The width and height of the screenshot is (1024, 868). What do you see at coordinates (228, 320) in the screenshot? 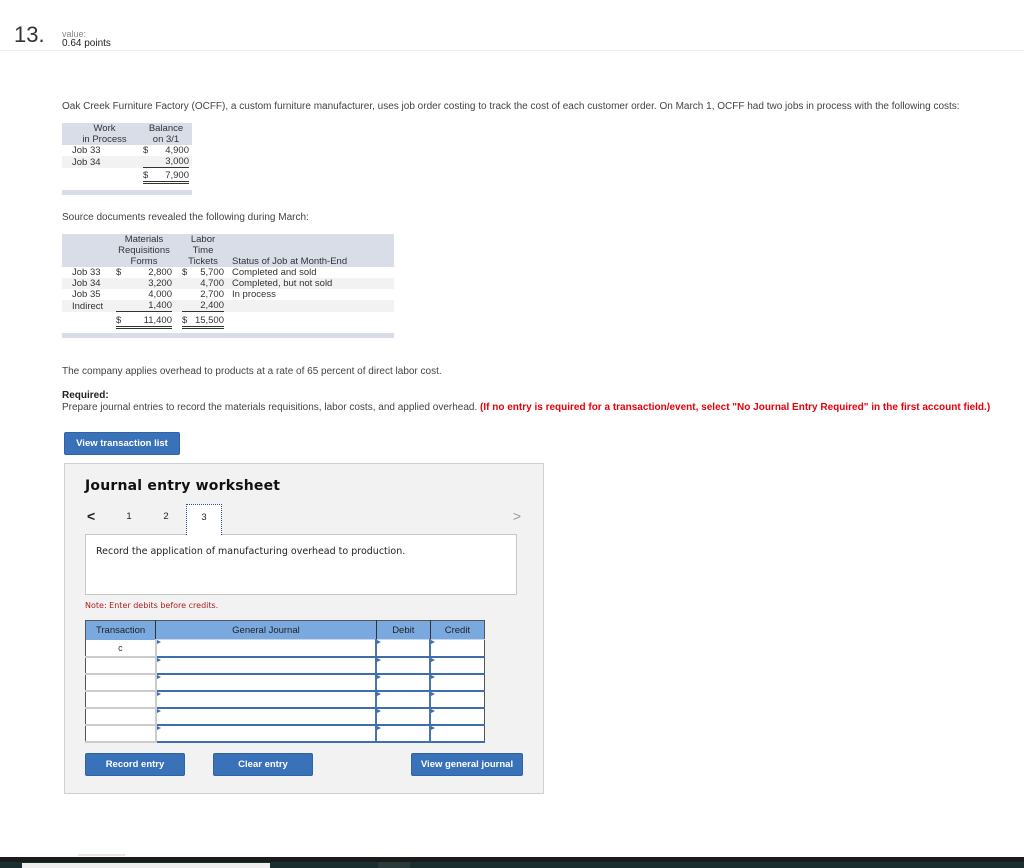
I see `march-total-row: $11,400 $15,500` at bounding box center [228, 320].